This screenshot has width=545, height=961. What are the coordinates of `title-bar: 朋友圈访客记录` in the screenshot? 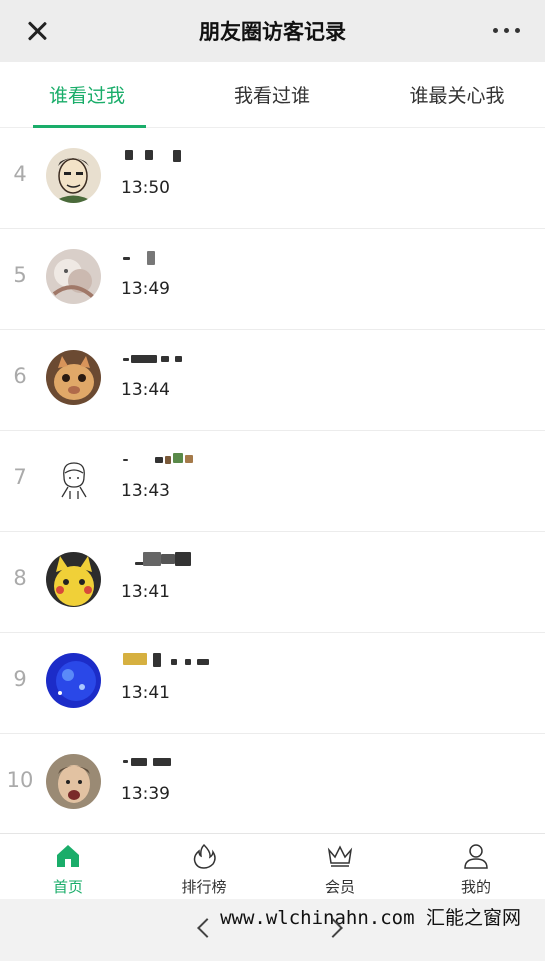 It's located at (272, 31).